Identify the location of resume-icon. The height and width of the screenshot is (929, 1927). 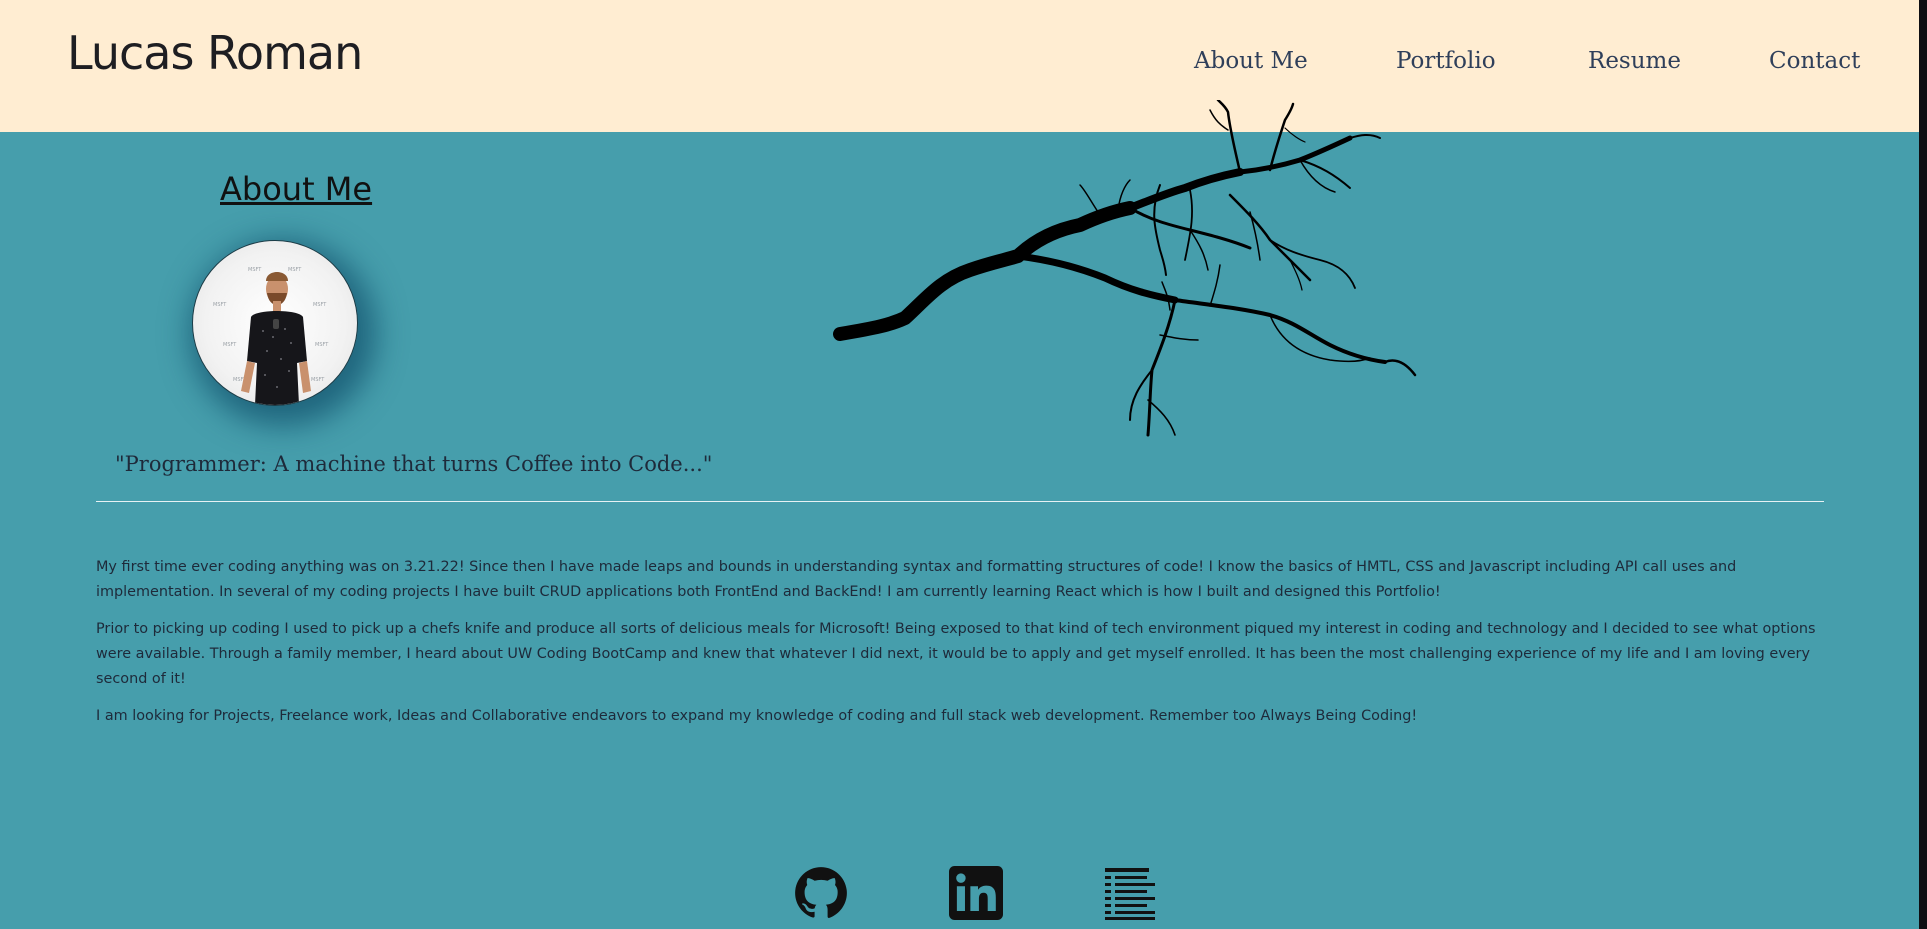
(1130, 893).